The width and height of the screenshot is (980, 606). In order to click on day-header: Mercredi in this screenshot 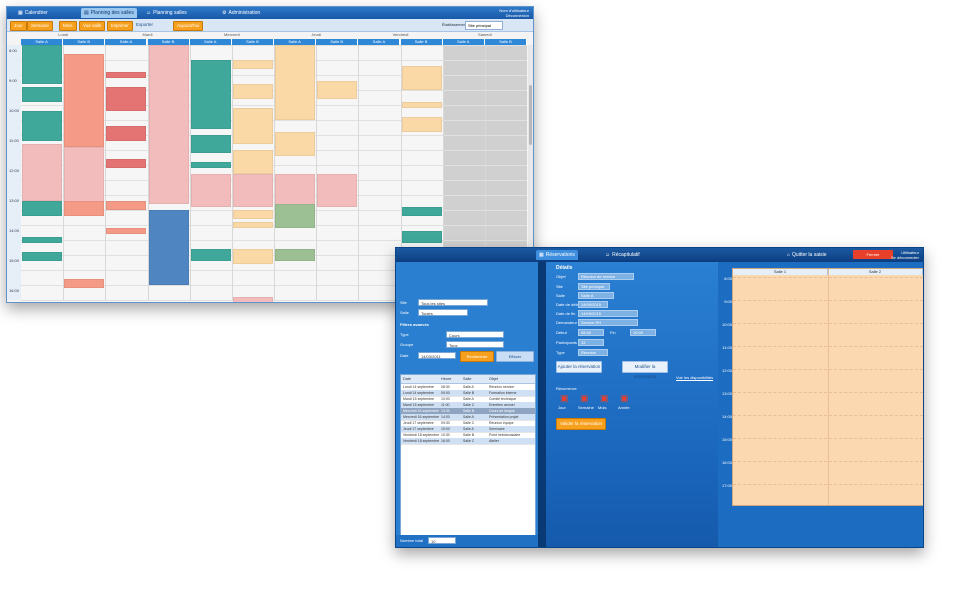, I will do `click(232, 34)`.